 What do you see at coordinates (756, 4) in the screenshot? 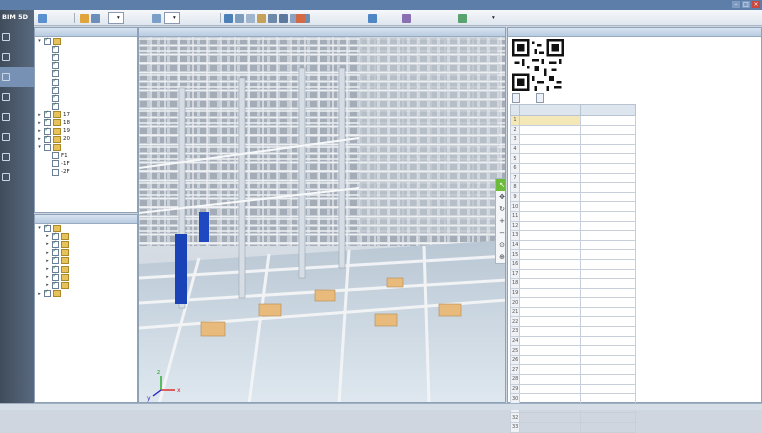
I see `close-button: ×` at bounding box center [756, 4].